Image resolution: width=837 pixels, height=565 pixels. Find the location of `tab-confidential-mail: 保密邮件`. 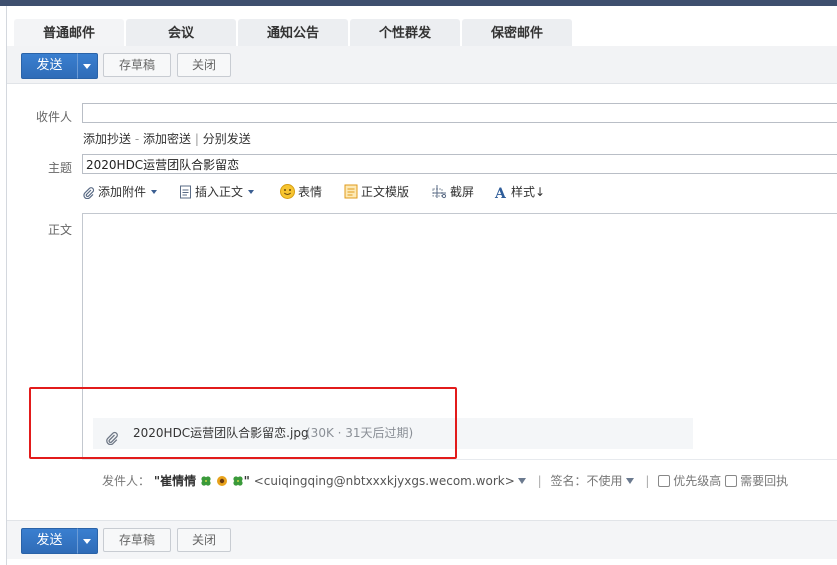

tab-confidential-mail: 保密邮件 is located at coordinates (517, 32).